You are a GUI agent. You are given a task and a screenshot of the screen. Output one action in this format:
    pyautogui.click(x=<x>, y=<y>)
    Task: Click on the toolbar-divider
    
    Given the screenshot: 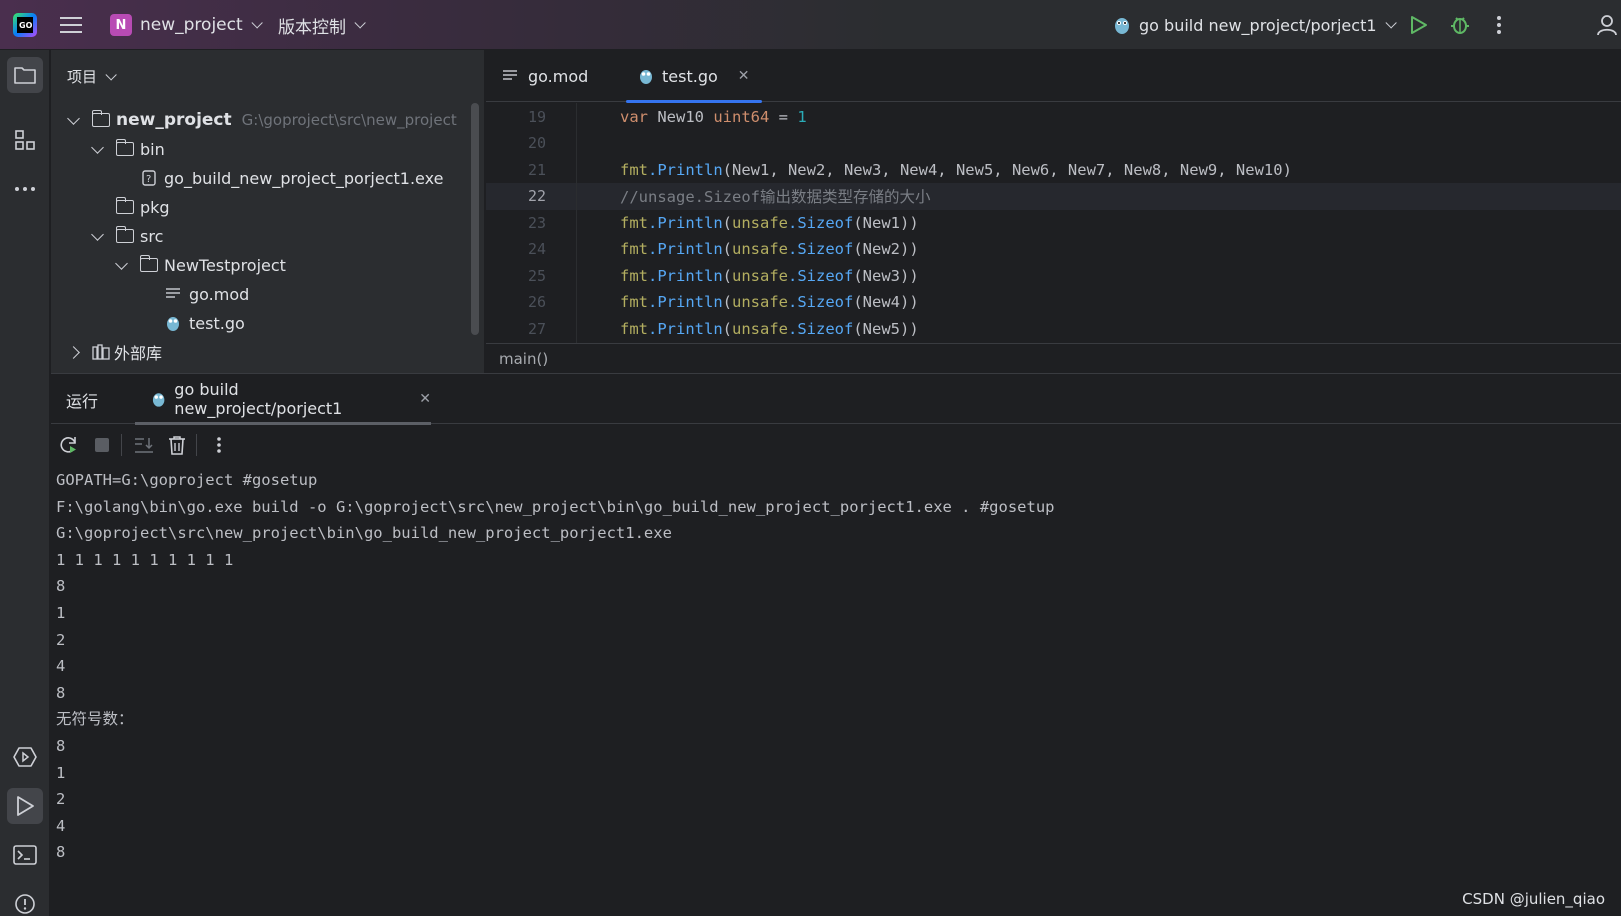 What is the action you would take?
    pyautogui.click(x=121, y=445)
    